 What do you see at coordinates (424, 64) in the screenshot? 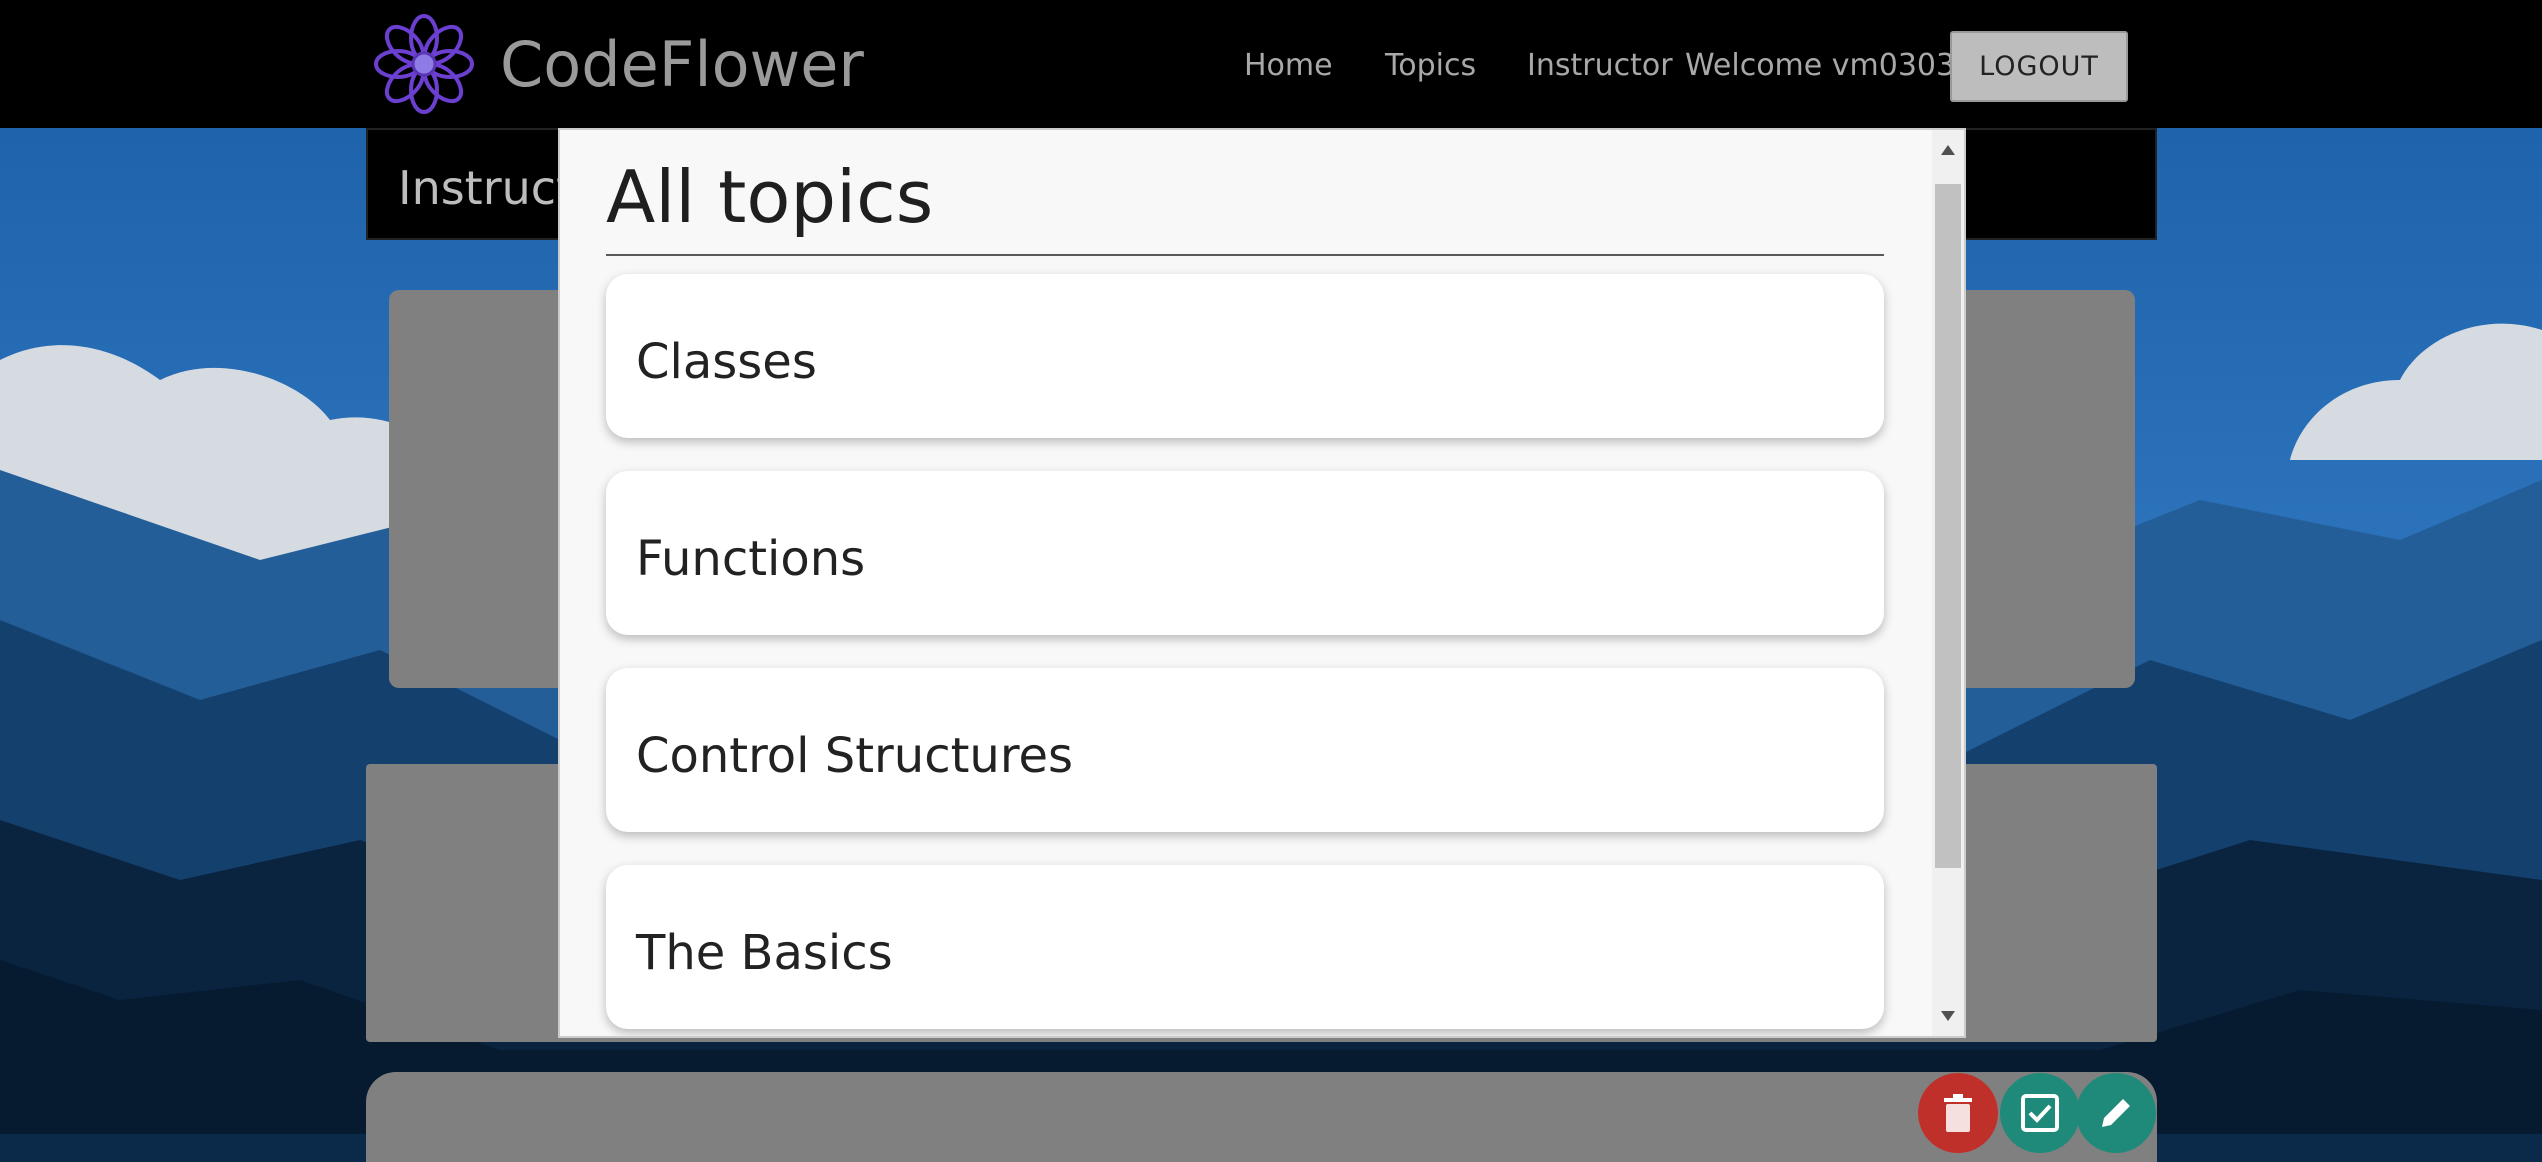
I see `flower-logo-icon` at bounding box center [424, 64].